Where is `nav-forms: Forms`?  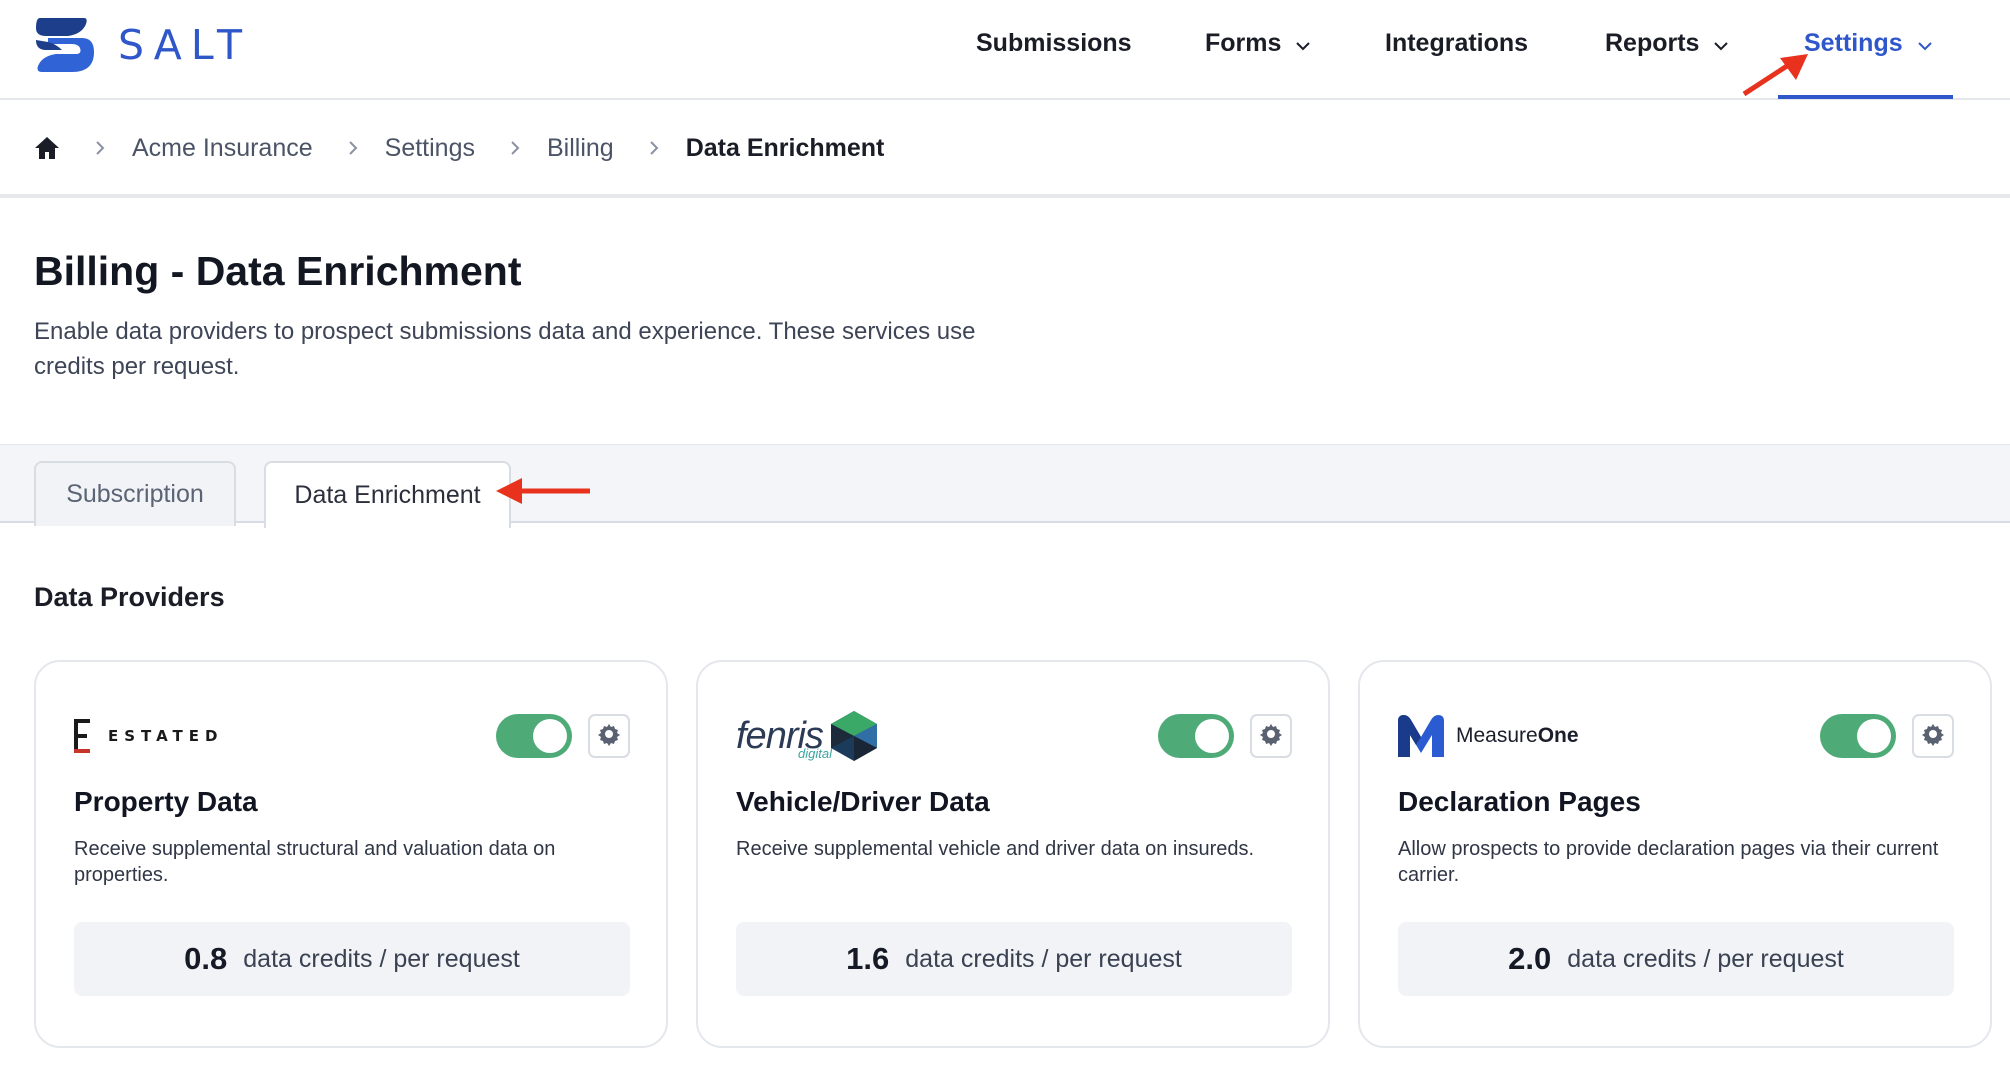
nav-forms: Forms is located at coordinates (1258, 43).